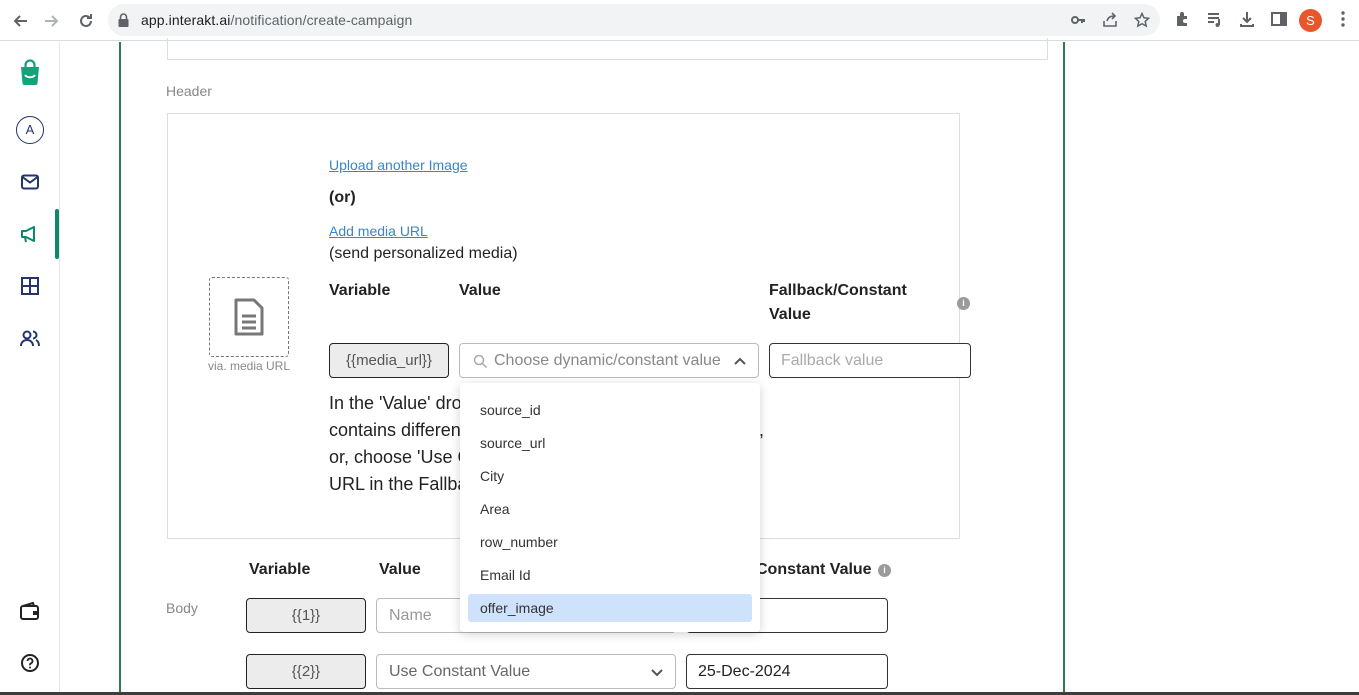  I want to click on media-caption: via. media URL, so click(249, 366).